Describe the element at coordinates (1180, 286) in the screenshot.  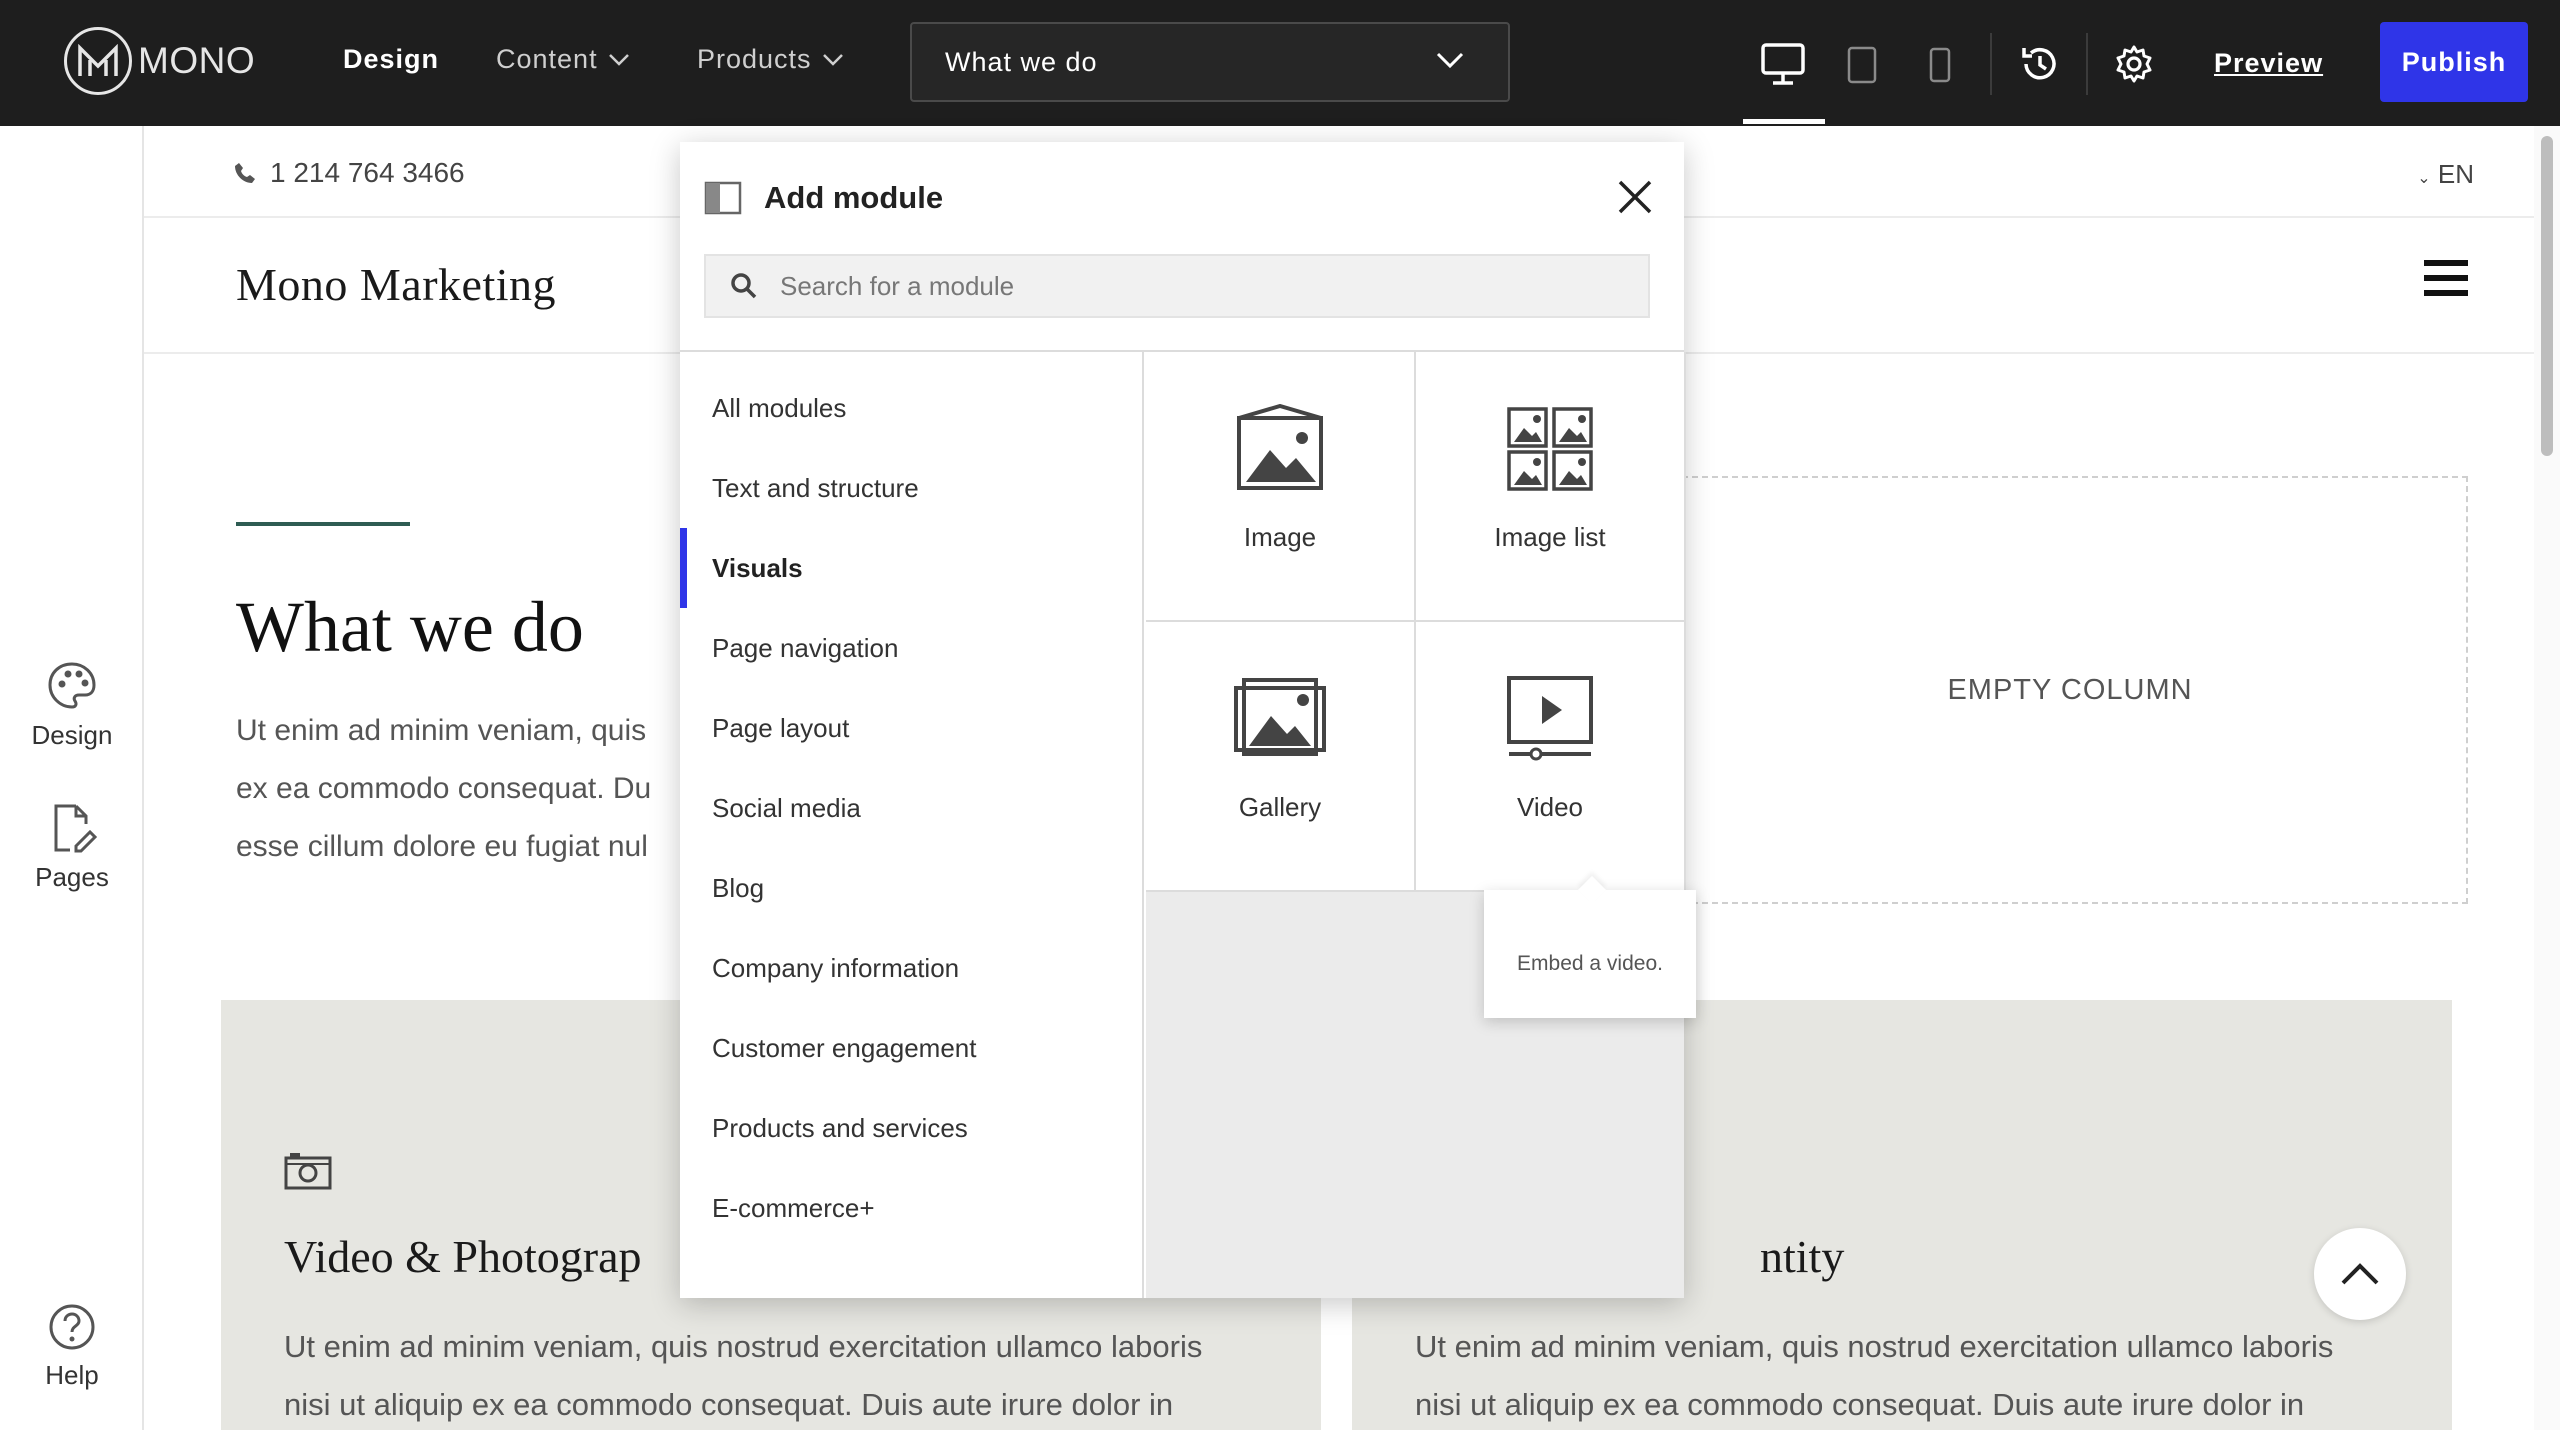
I see `module-search-input` at that location.